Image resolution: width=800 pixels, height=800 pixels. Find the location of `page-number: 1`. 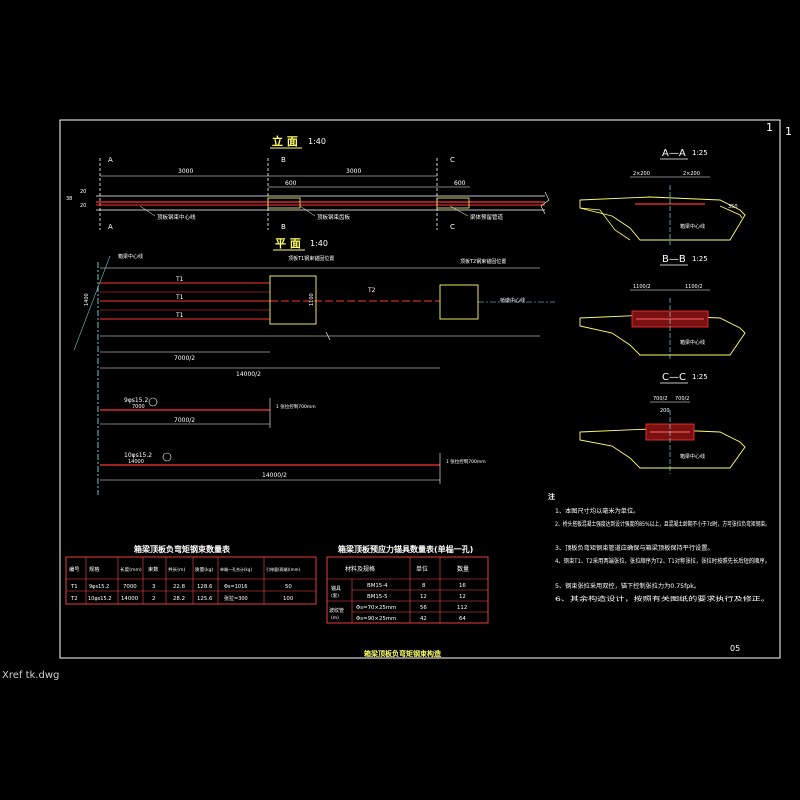

page-number: 1 is located at coordinates (769, 127).